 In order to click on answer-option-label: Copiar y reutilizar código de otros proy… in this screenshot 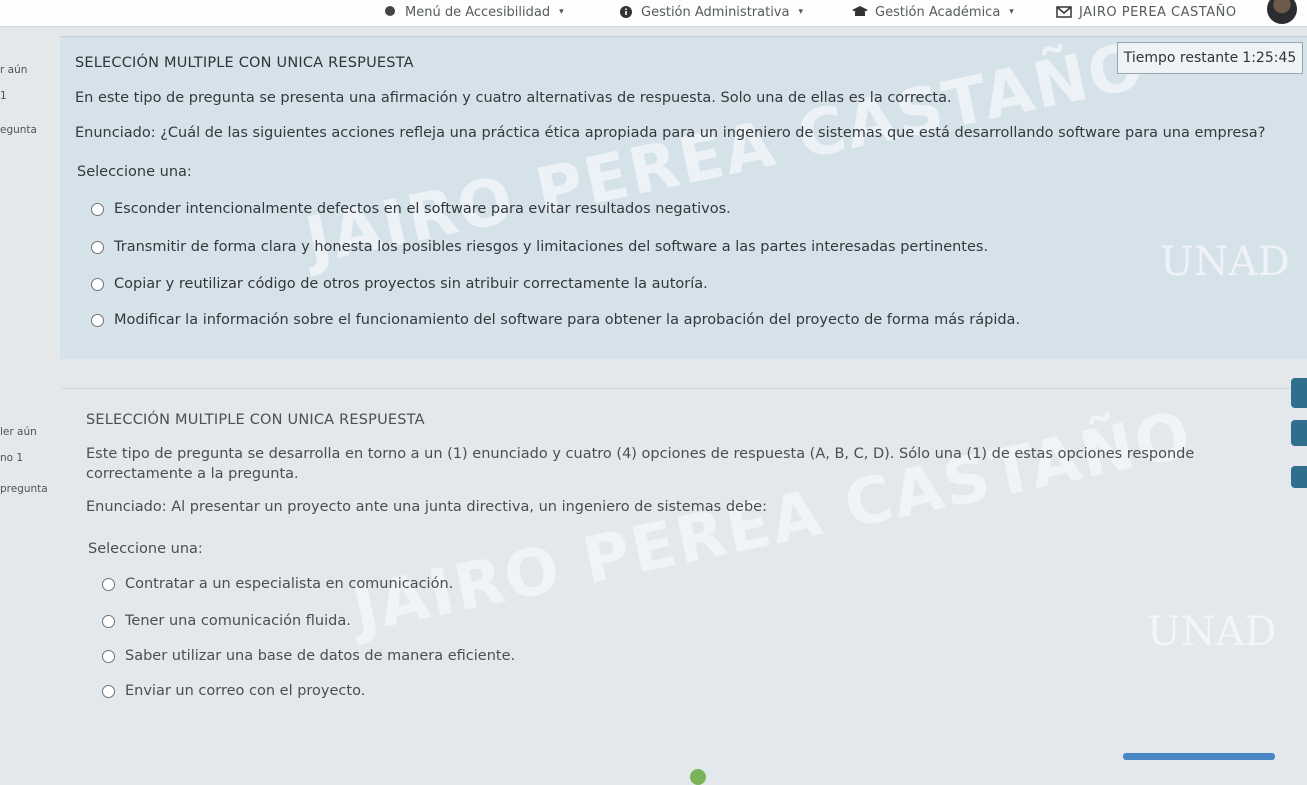, I will do `click(411, 284)`.